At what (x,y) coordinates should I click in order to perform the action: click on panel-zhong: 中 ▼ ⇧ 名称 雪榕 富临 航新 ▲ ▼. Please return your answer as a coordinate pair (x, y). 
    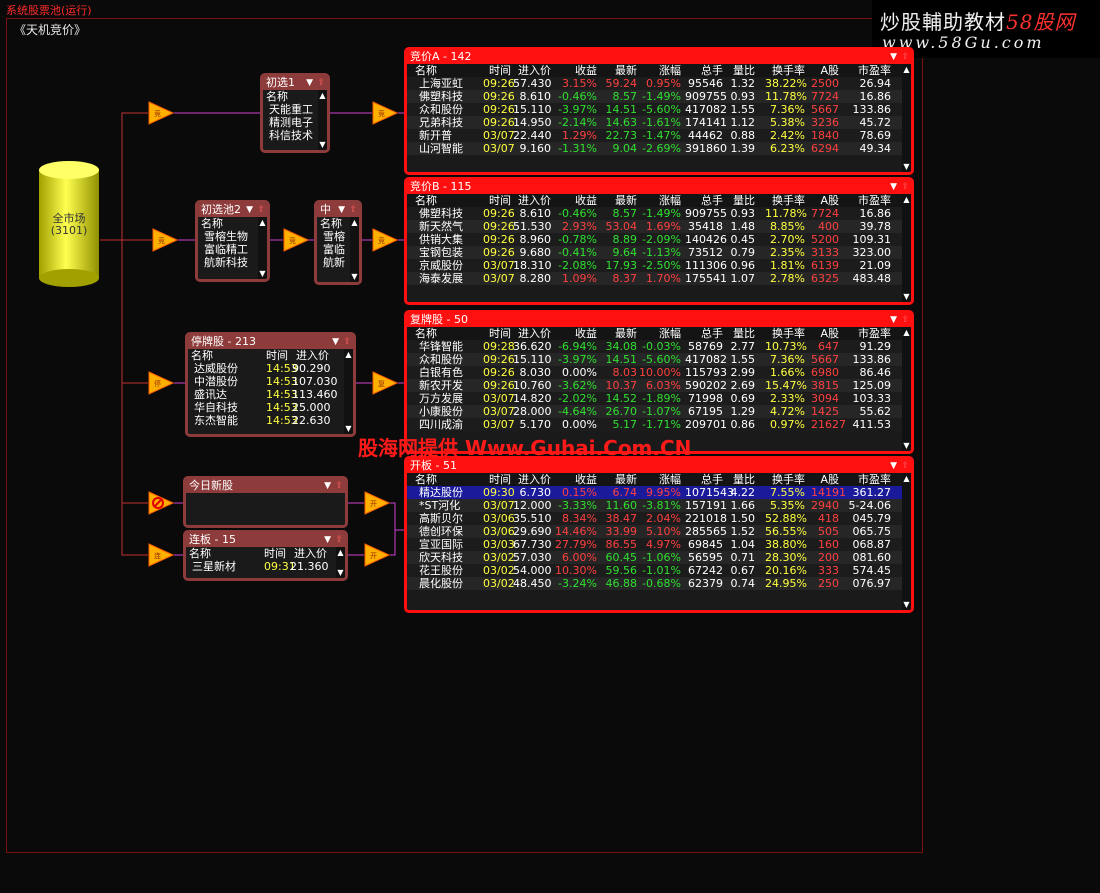
    Looking at the image, I should click on (338, 242).